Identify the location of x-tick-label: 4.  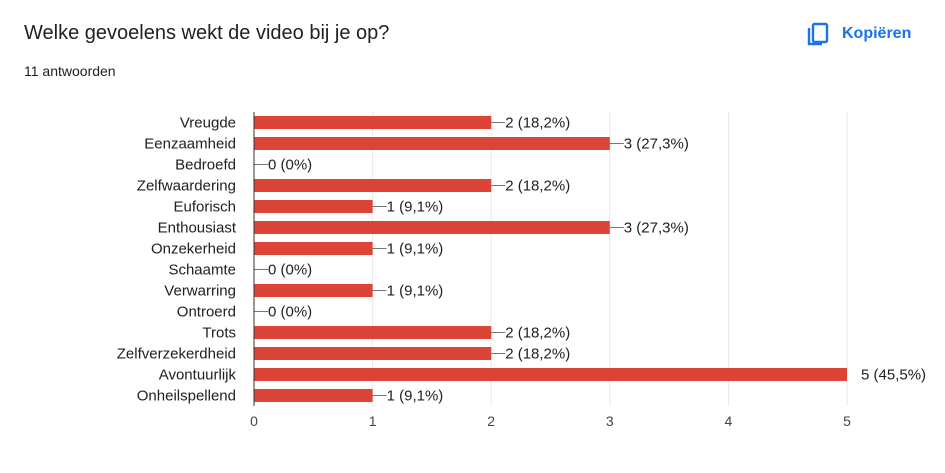
(729, 421).